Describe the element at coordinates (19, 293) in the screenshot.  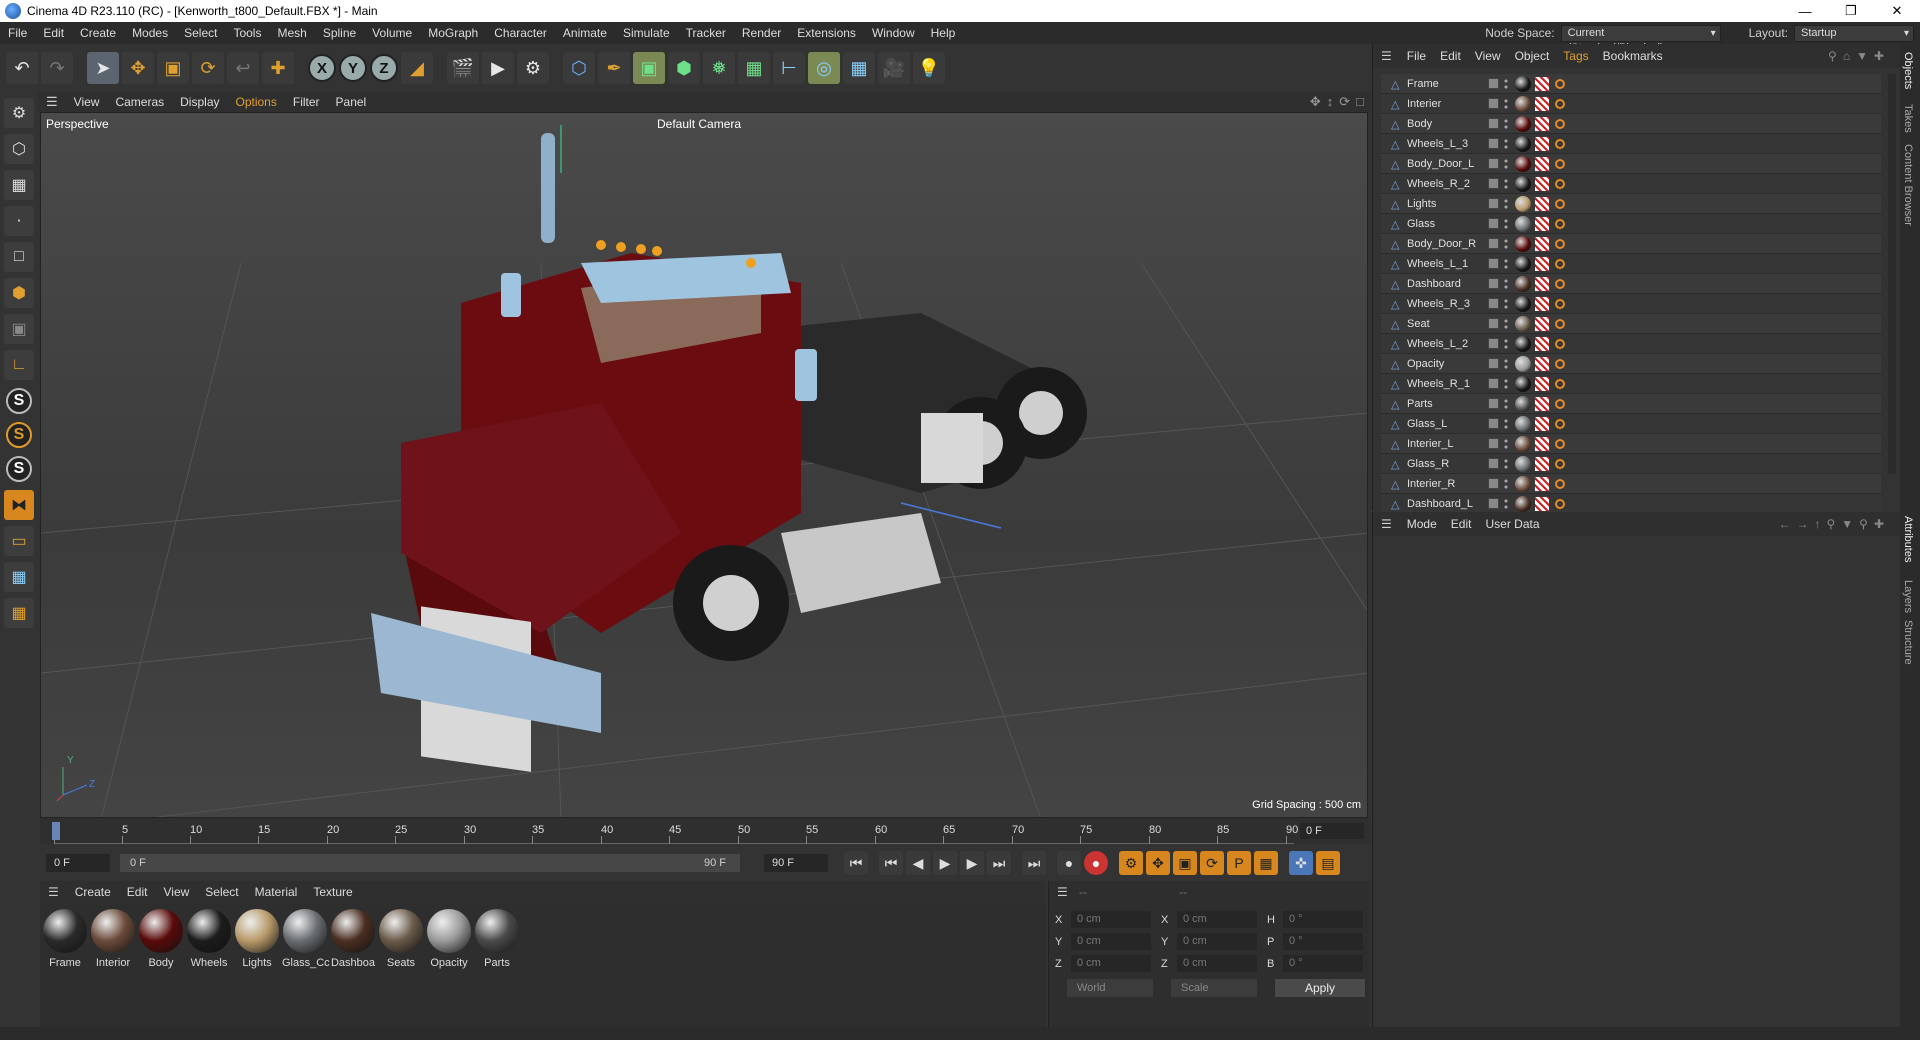
I see `polygons-mode-icon: ⬢` at that location.